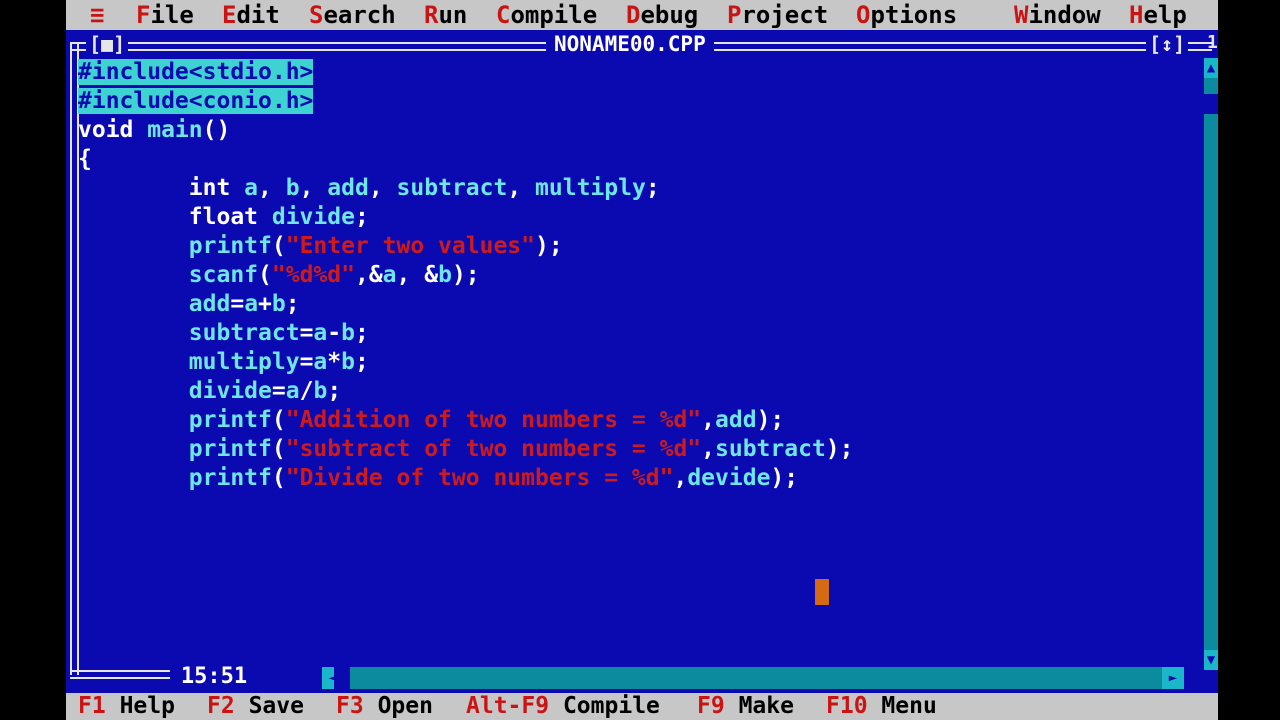 The image size is (1280, 720). I want to click on fkey-label: Compile, so click(611, 706).